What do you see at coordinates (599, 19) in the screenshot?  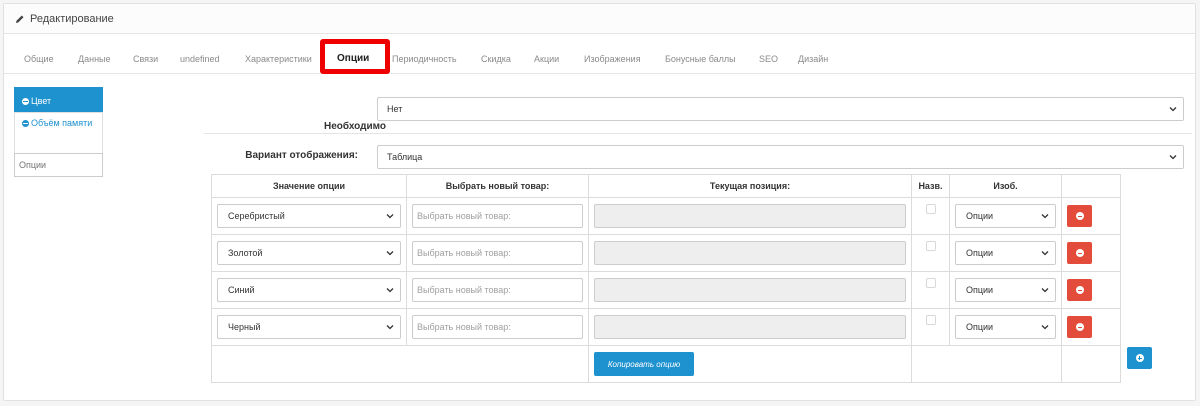 I see `panel-header: Редактирование` at bounding box center [599, 19].